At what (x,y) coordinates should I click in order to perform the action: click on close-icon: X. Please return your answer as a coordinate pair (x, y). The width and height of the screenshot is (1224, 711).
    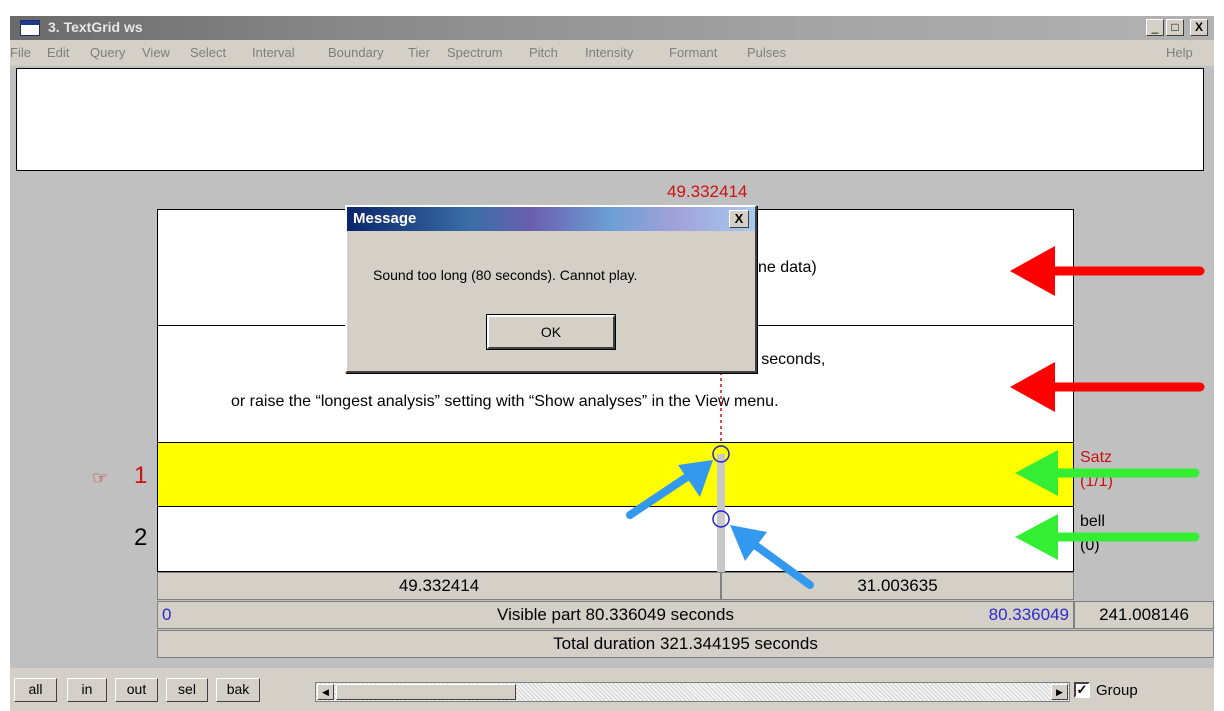
    Looking at the image, I should click on (739, 219).